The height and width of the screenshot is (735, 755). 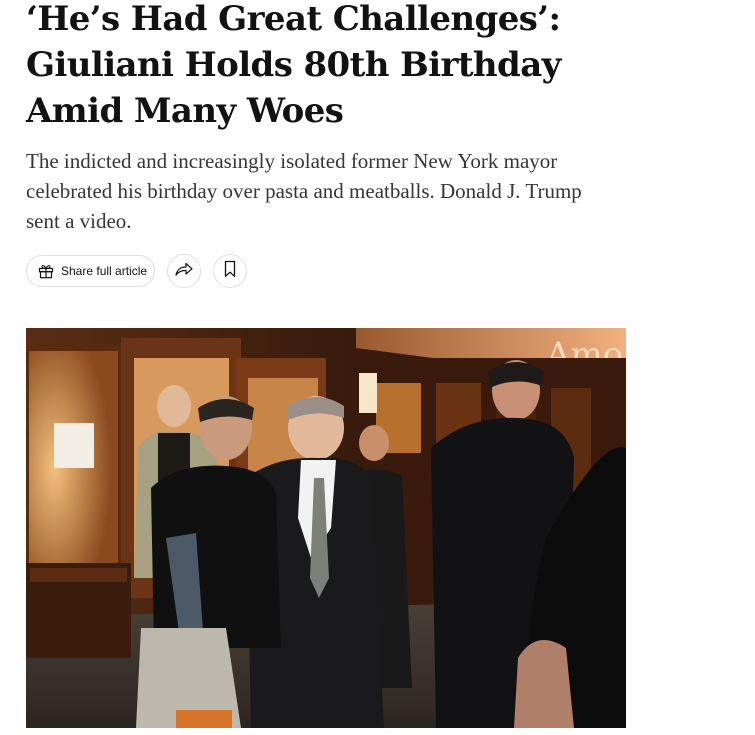 I want to click on share-button, so click(x=184, y=271).